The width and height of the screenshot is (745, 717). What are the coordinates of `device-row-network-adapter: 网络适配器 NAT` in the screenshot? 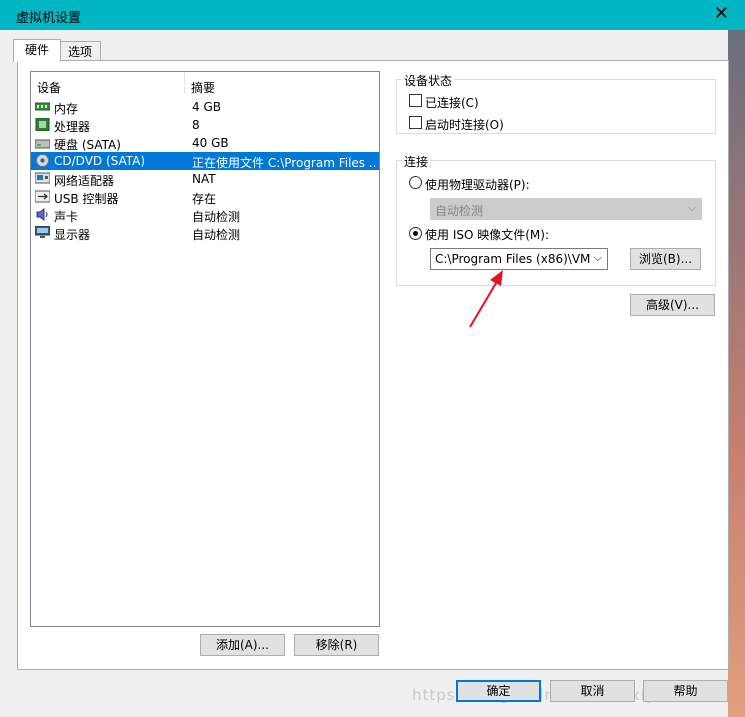 It's located at (205, 179).